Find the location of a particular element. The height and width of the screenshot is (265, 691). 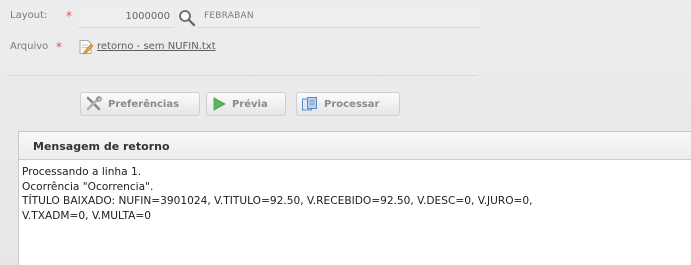

preferences-label: Preferências is located at coordinates (144, 104).